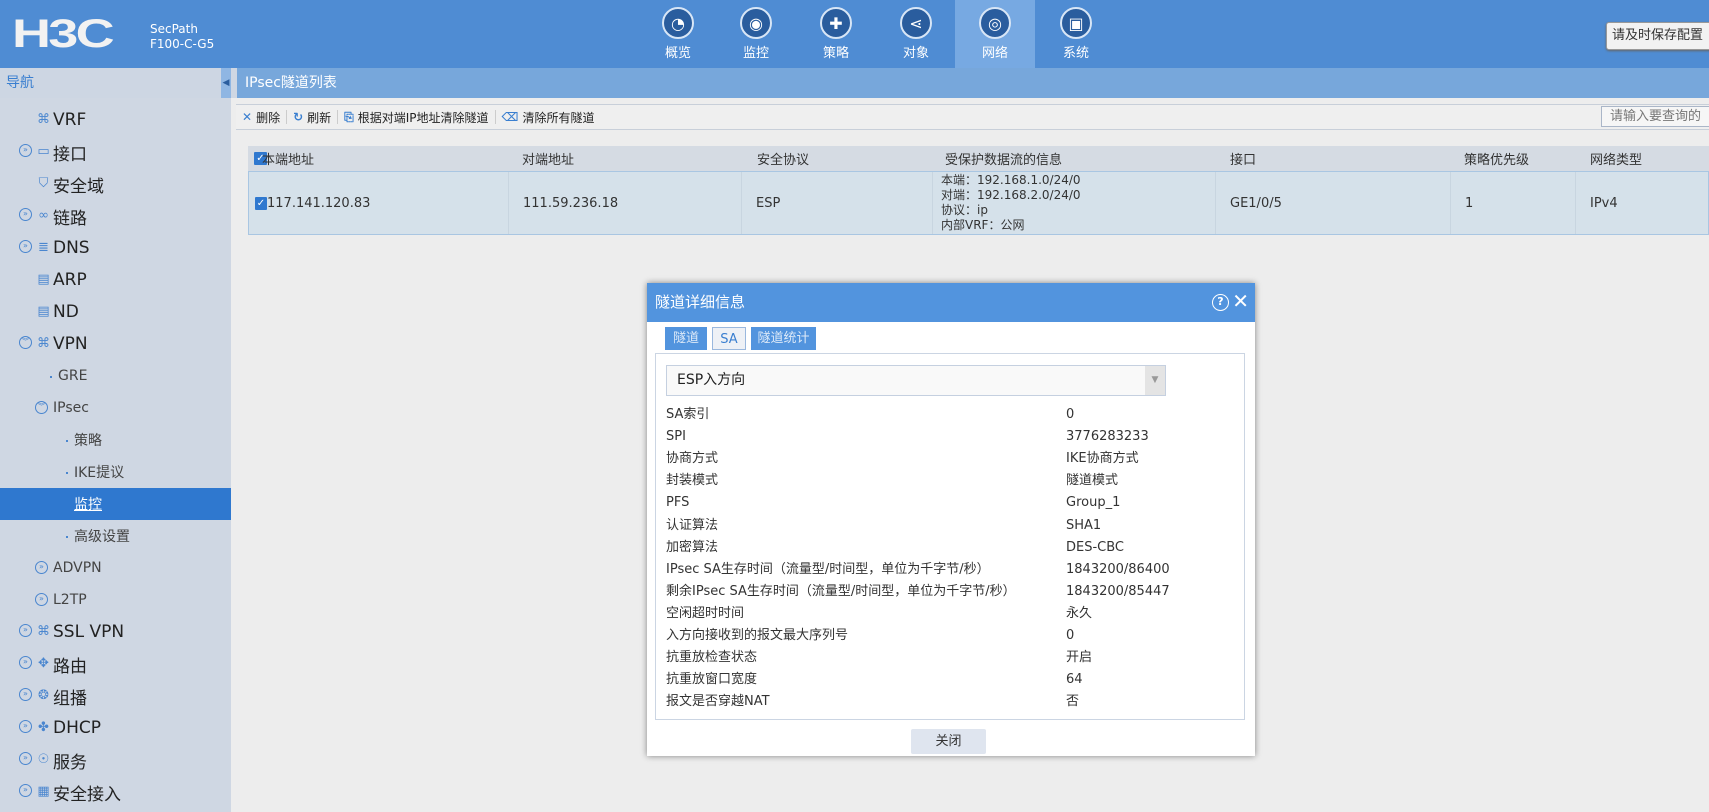 The width and height of the screenshot is (1709, 812). Describe the element at coordinates (88, 505) in the screenshot. I see `sidebar-item-label: 监控` at that location.